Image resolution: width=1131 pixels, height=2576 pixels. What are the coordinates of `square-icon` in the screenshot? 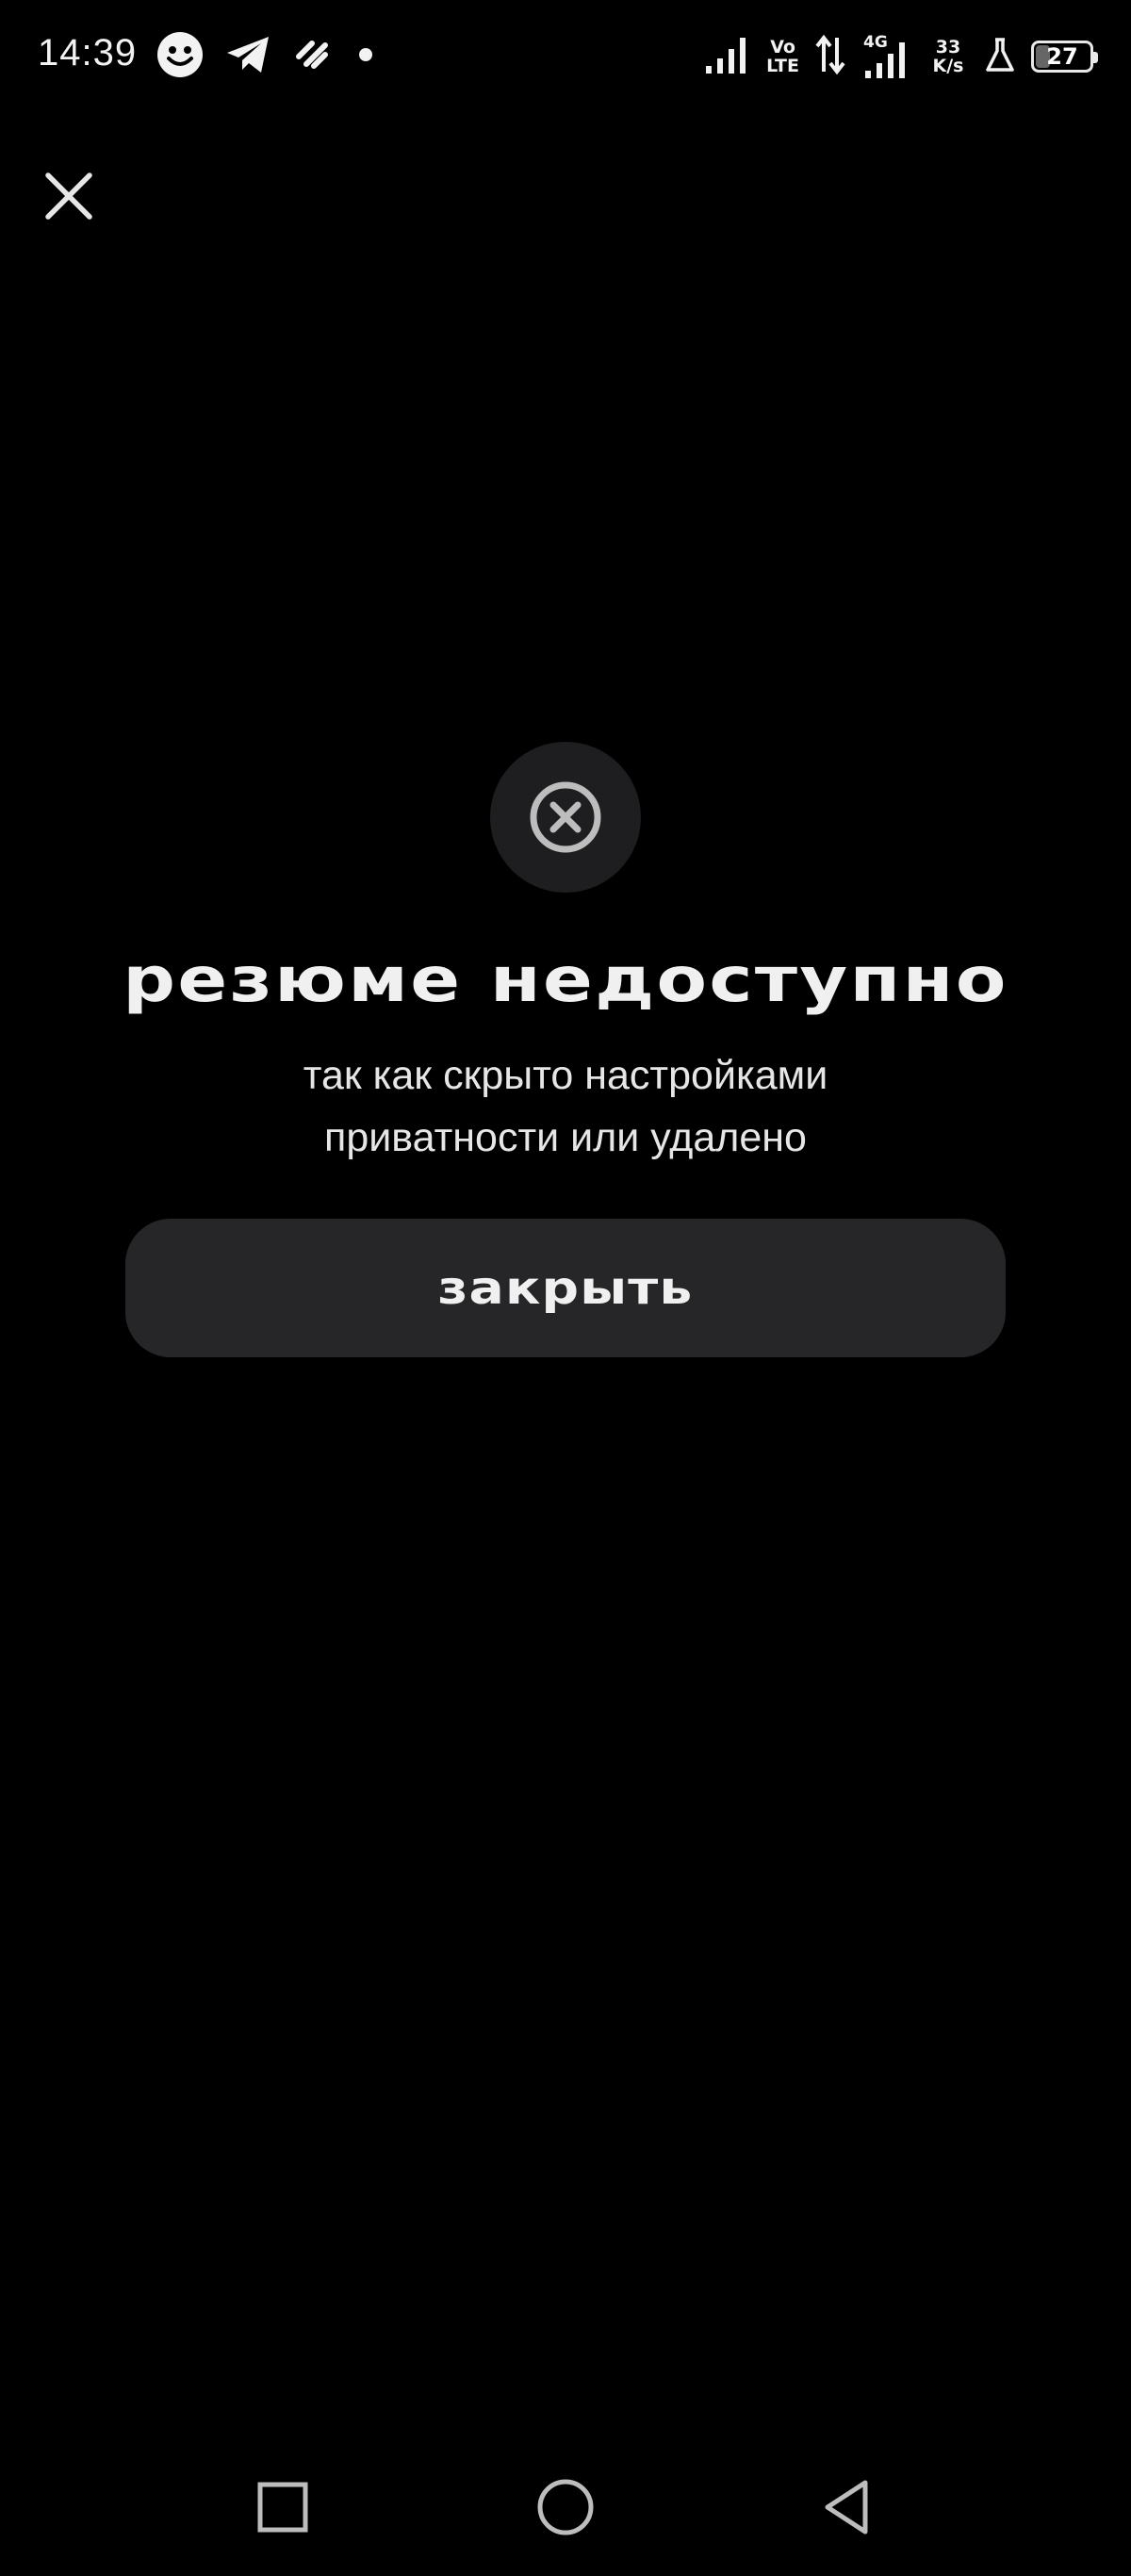 It's located at (283, 2507).